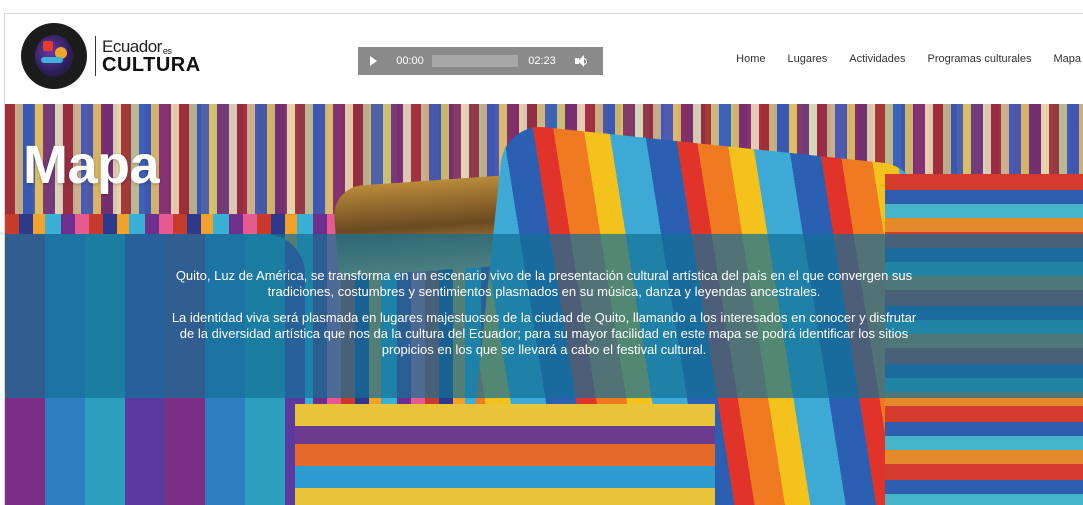  I want to click on current-time: 00:00, so click(410, 61).